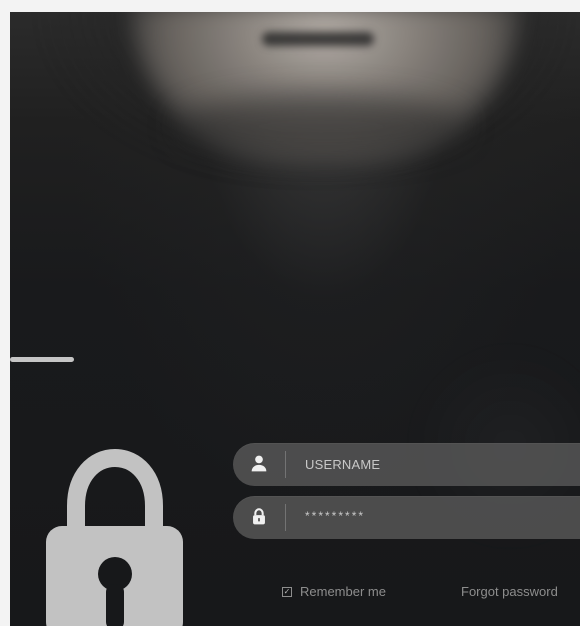 The width and height of the screenshot is (580, 626). What do you see at coordinates (335, 516) in the screenshot?
I see `password-input: *********` at bounding box center [335, 516].